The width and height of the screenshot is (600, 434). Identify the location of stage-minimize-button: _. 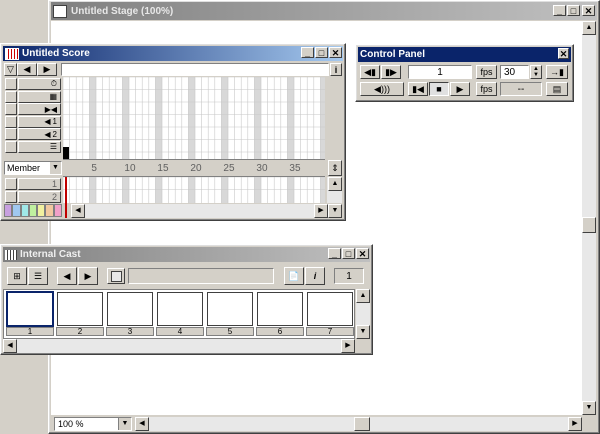
(559, 10).